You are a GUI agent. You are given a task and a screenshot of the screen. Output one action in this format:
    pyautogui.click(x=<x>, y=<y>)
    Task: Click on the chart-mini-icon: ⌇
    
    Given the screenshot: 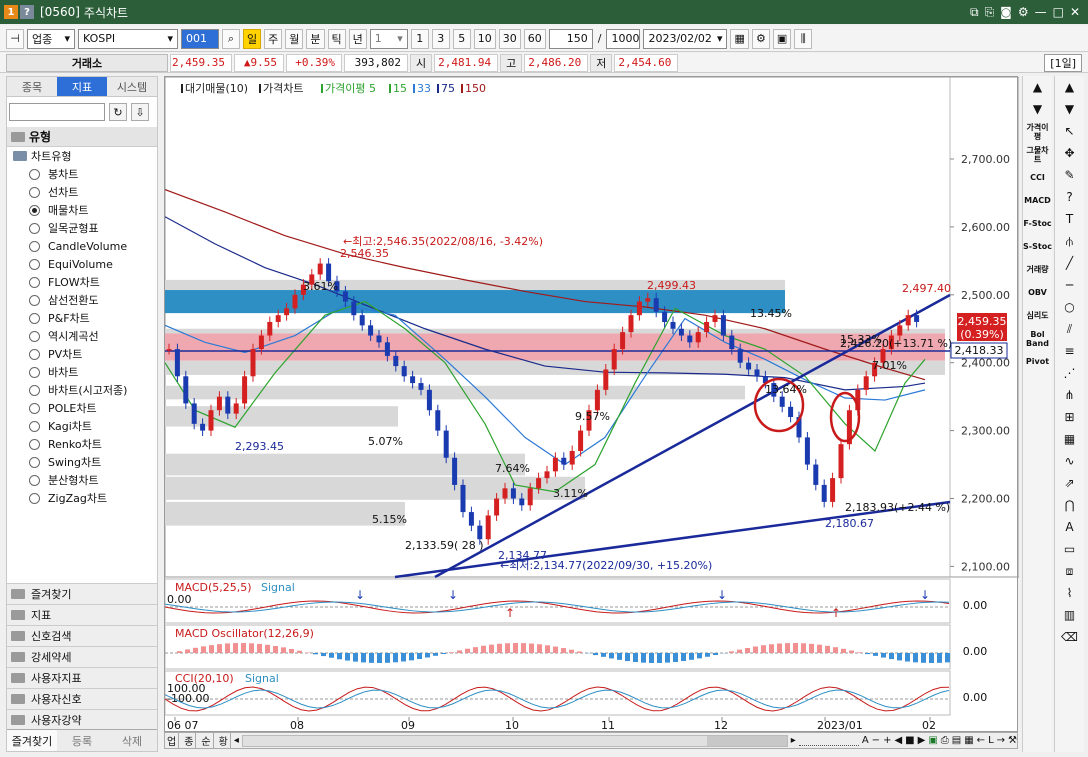 What is the action you would take?
    pyautogui.click(x=1069, y=593)
    